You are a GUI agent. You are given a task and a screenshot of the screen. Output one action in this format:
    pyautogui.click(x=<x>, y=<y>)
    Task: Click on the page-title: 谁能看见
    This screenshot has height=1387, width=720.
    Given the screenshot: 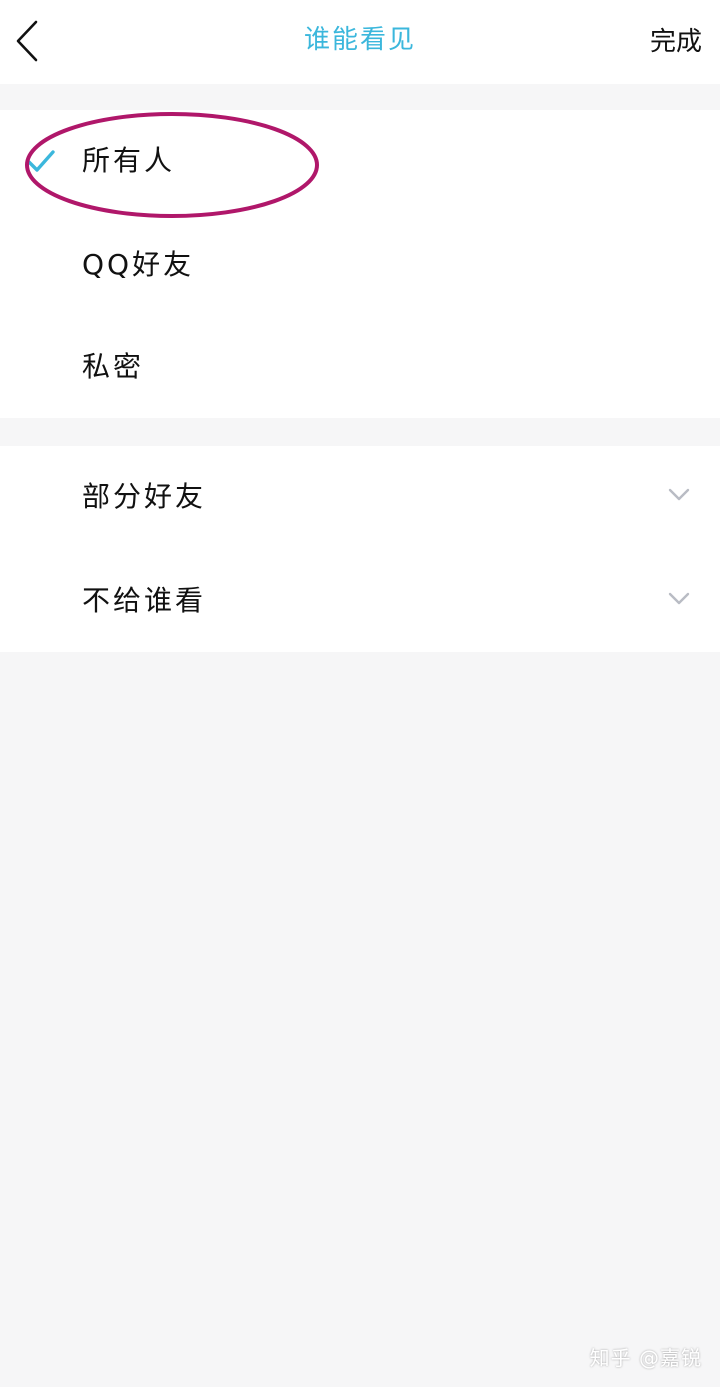 What is the action you would take?
    pyautogui.click(x=359, y=40)
    